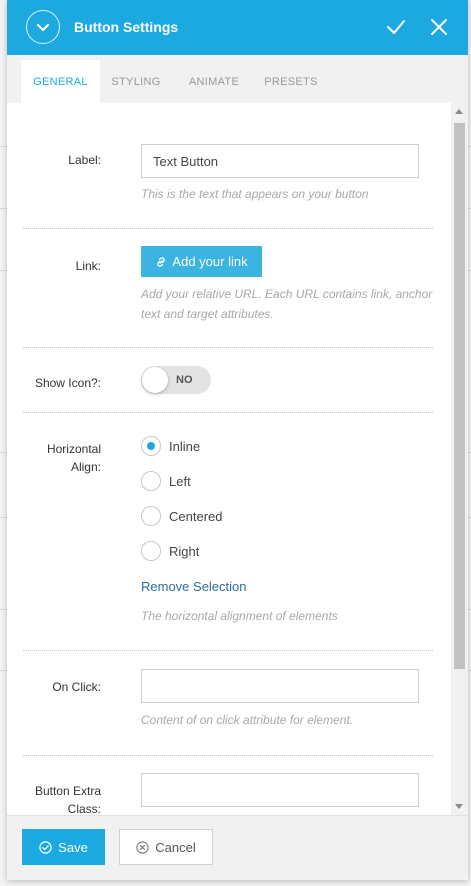 The width and height of the screenshot is (471, 886). Describe the element at coordinates (184, 380) in the screenshot. I see `toggle-state-text: NO` at that location.